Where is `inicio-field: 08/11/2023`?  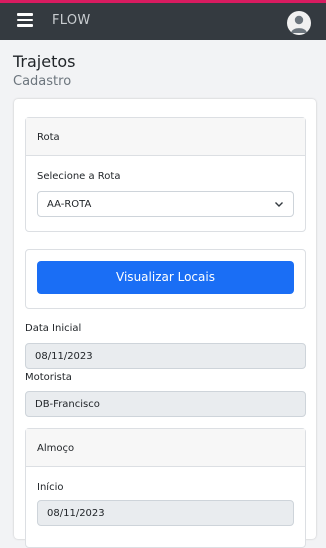
inicio-field: 08/11/2023 is located at coordinates (165, 513).